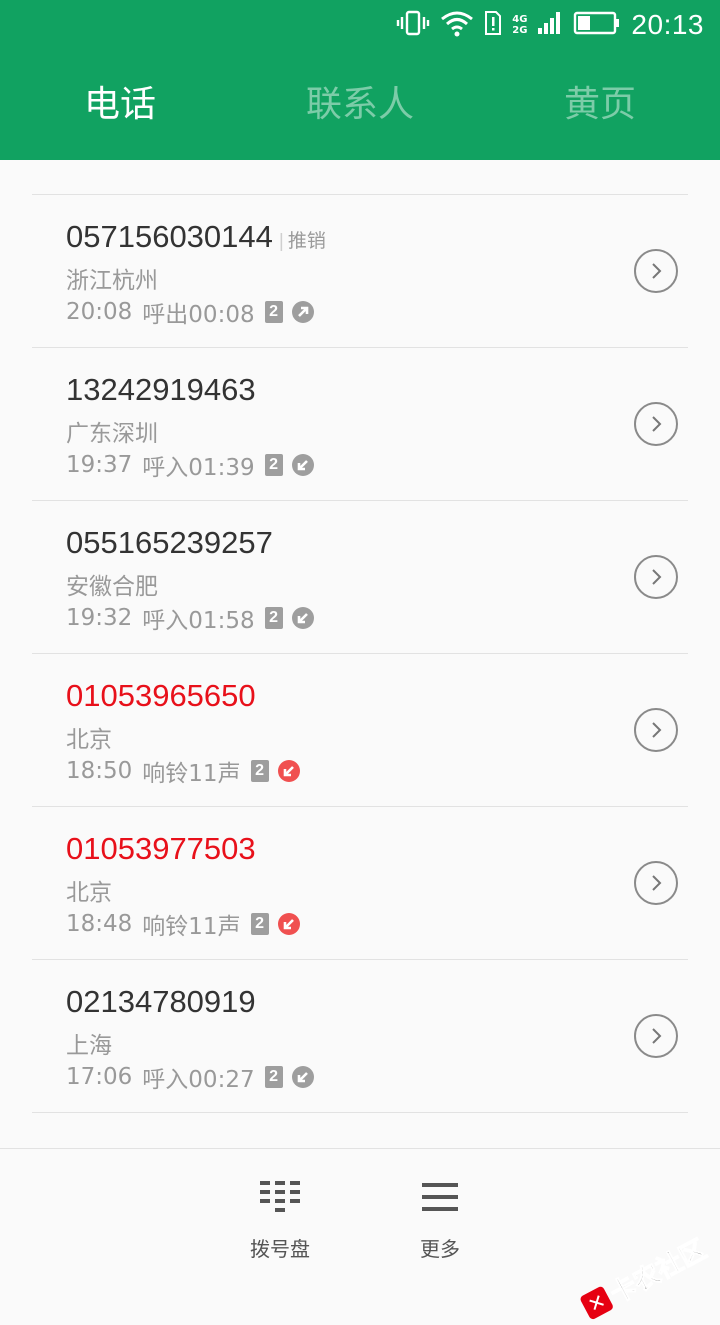 This screenshot has height=1325, width=720. Describe the element at coordinates (99, 312) in the screenshot. I see `call-time: 20:08` at that location.